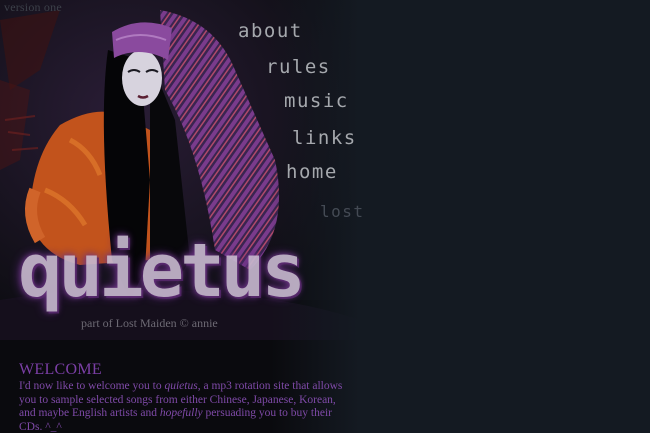  Describe the element at coordinates (324, 138) in the screenshot. I see `nav-link-links: links` at that location.